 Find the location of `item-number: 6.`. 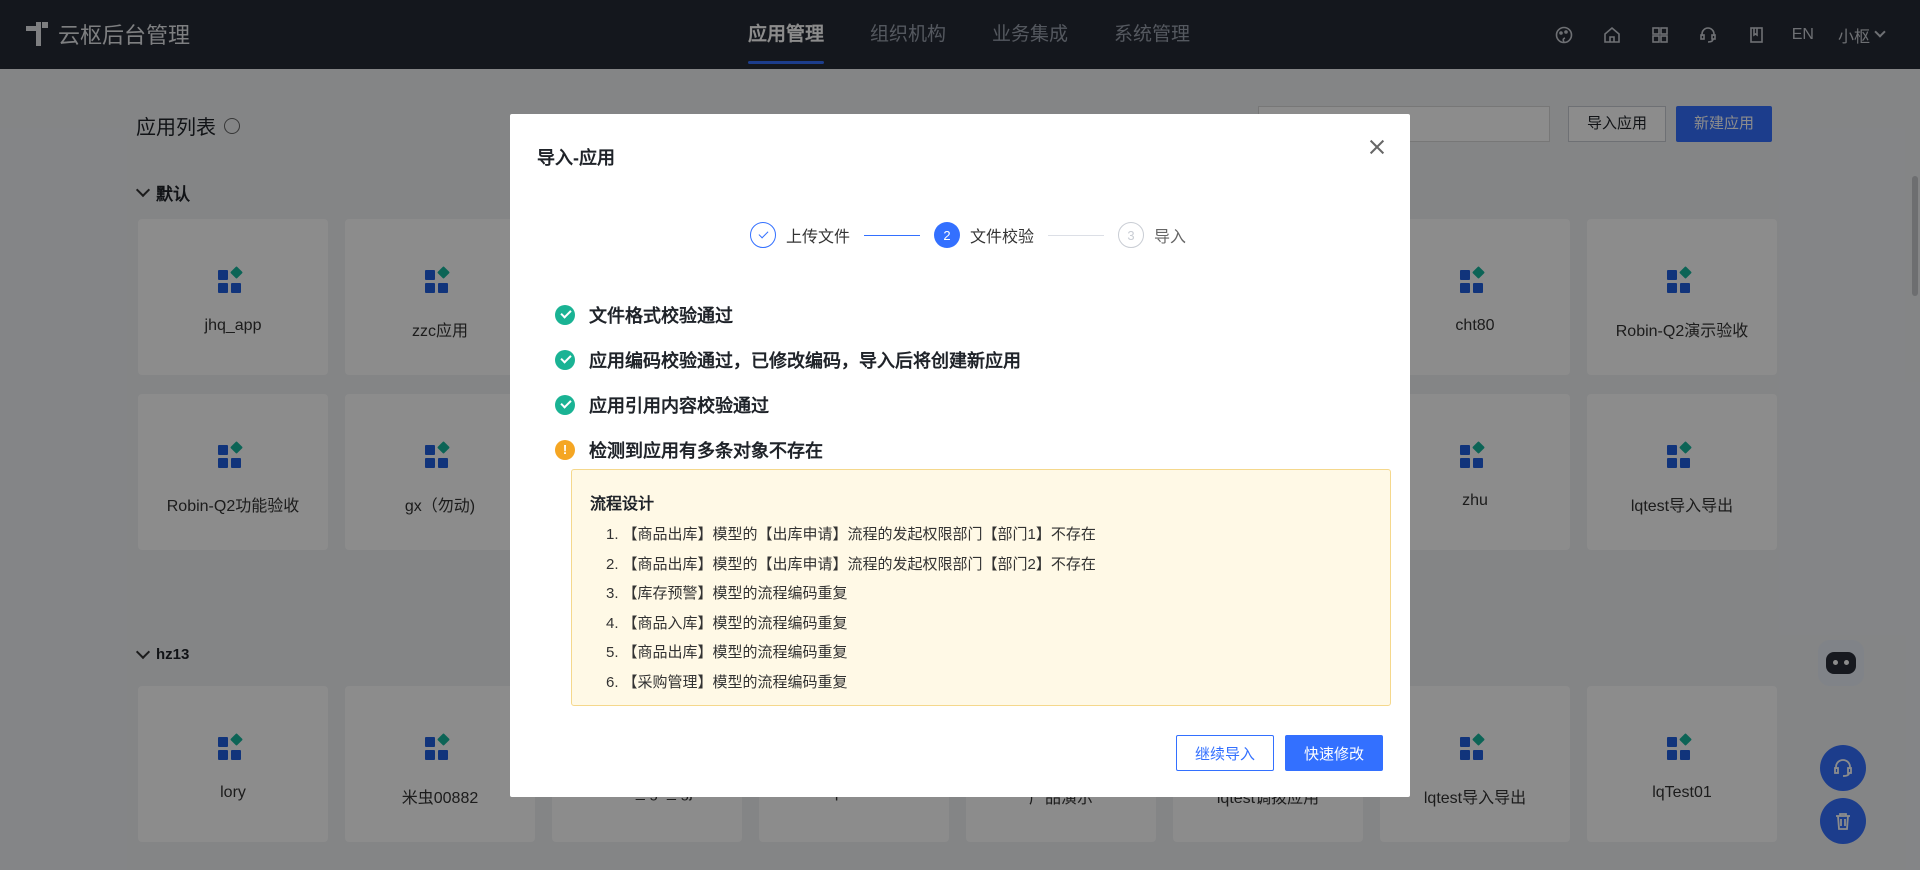

item-number: 6. is located at coordinates (612, 682).